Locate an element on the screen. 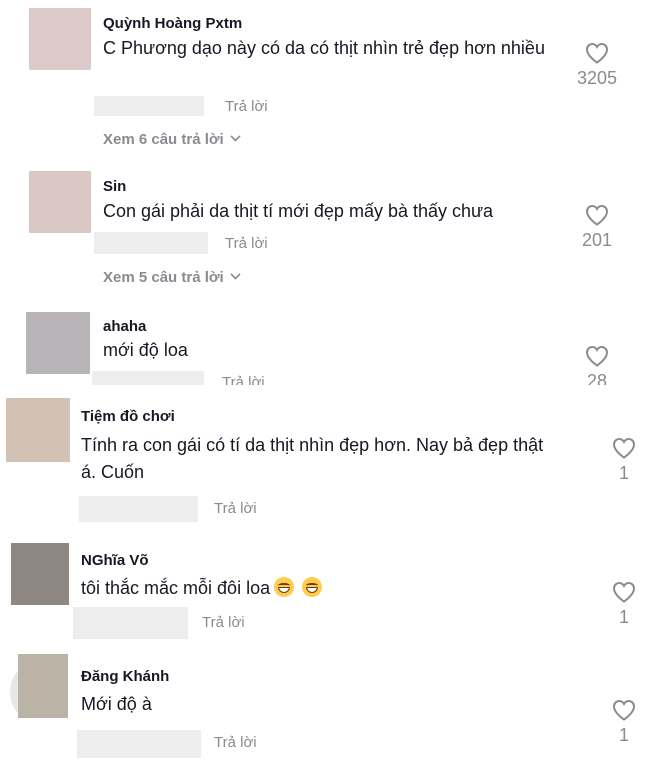  comment-username: Quỳnh Hoàng Pxtm is located at coordinates (172, 24).